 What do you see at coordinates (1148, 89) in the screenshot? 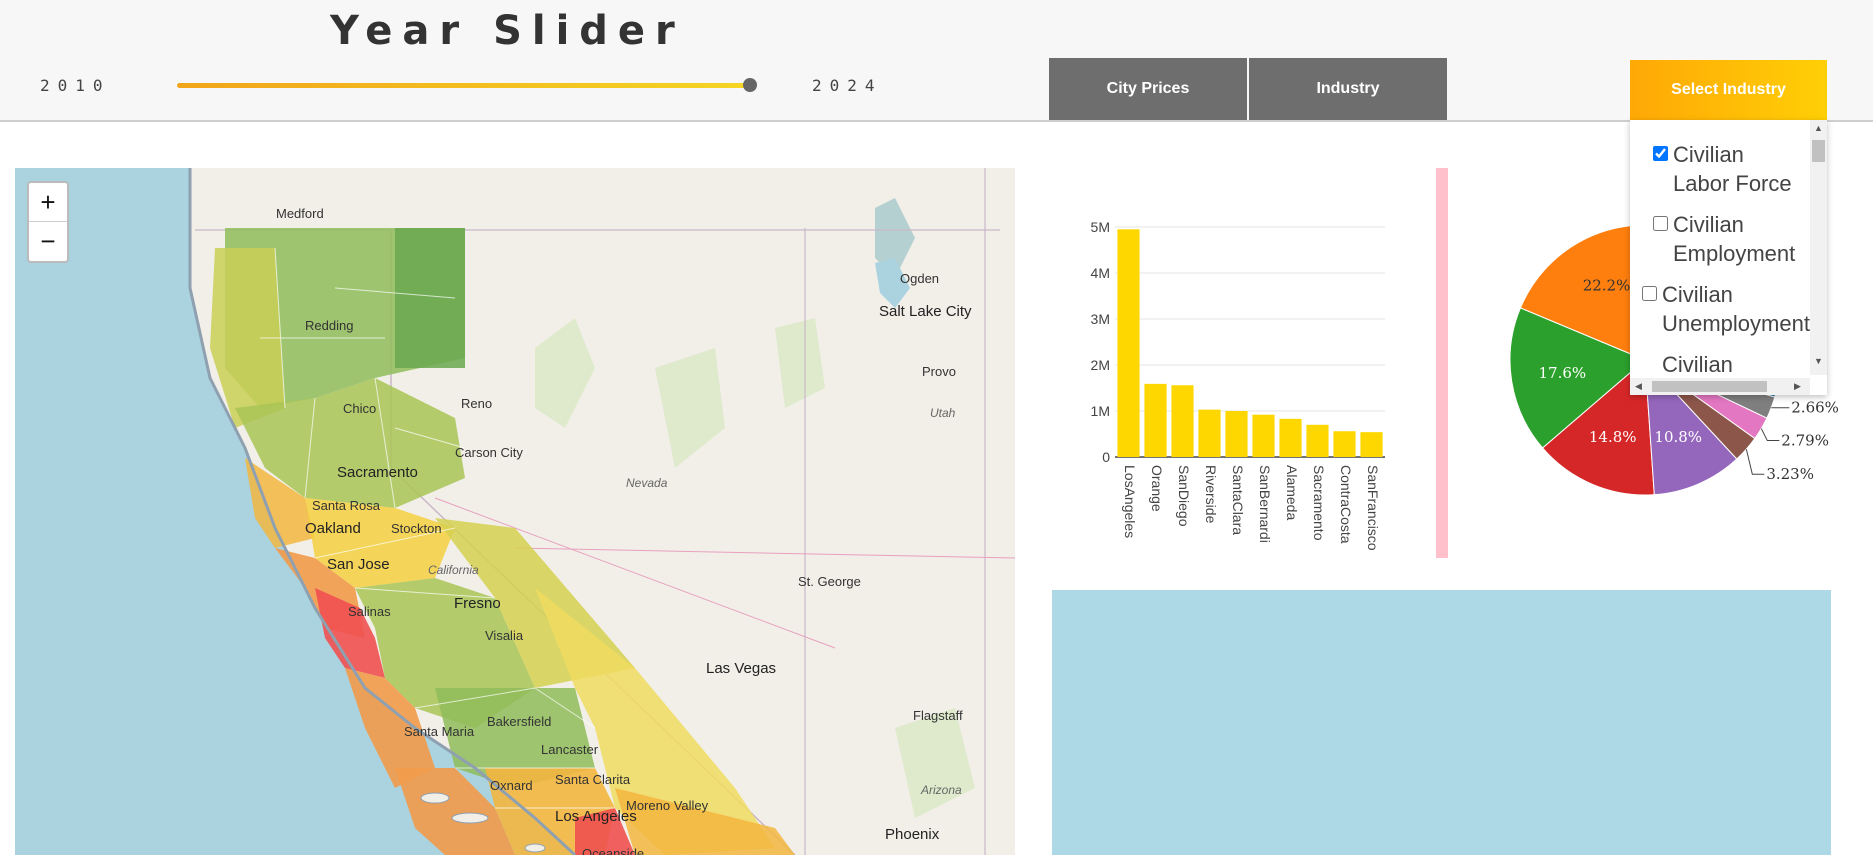
I see `city-prices-button: City Prices` at bounding box center [1148, 89].